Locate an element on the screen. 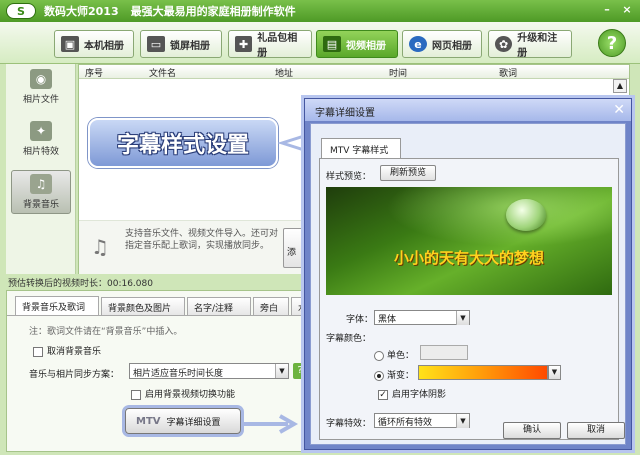 The height and width of the screenshot is (455, 640). tab-video-album: ▤ 视频相册 is located at coordinates (357, 44).